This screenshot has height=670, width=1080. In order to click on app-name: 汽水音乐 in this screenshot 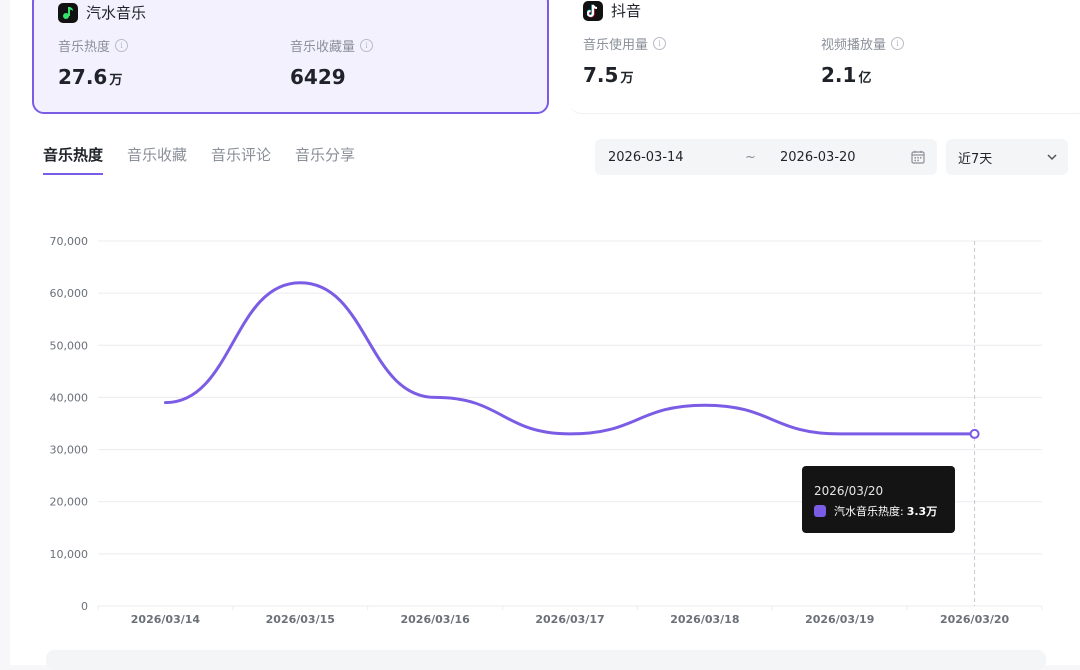, I will do `click(116, 12)`.